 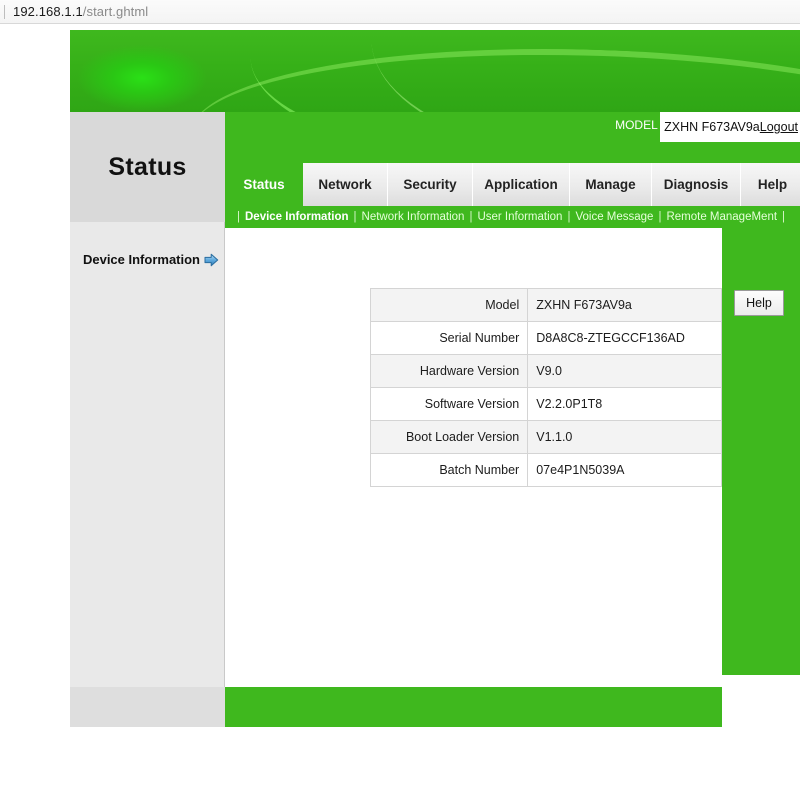 What do you see at coordinates (519, 217) in the screenshot?
I see `subnav-item-user-information: User Information` at bounding box center [519, 217].